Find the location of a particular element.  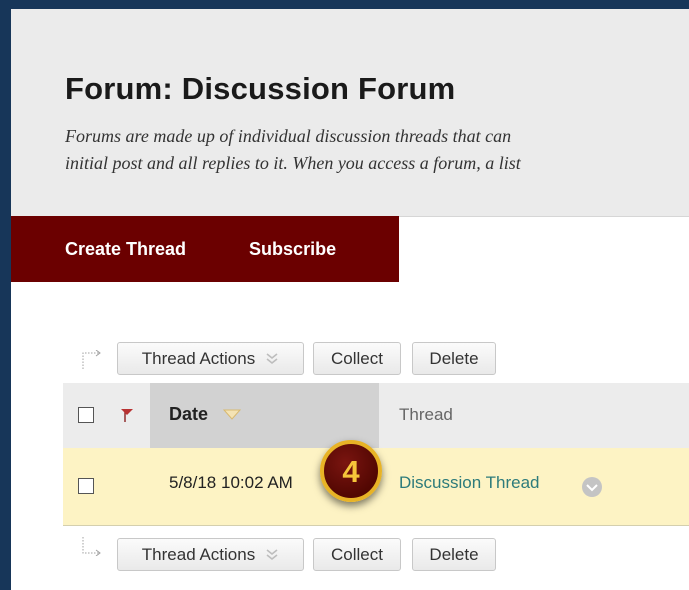

thread-actions-button-bottom: Thread Actions is located at coordinates (210, 554).